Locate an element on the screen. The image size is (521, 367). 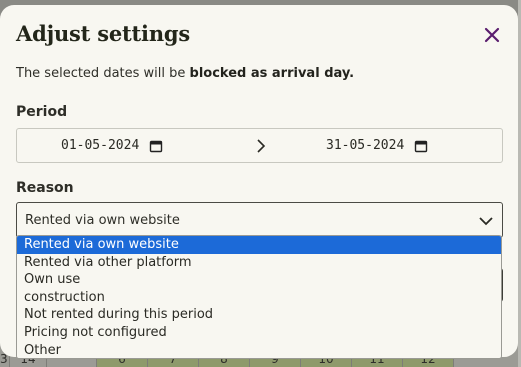
start-date-value: 01-05-2024 is located at coordinates (100, 145).